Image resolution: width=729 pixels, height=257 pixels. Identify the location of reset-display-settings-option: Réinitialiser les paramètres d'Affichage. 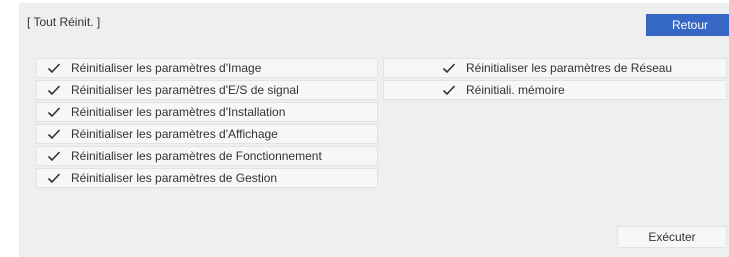
(207, 134).